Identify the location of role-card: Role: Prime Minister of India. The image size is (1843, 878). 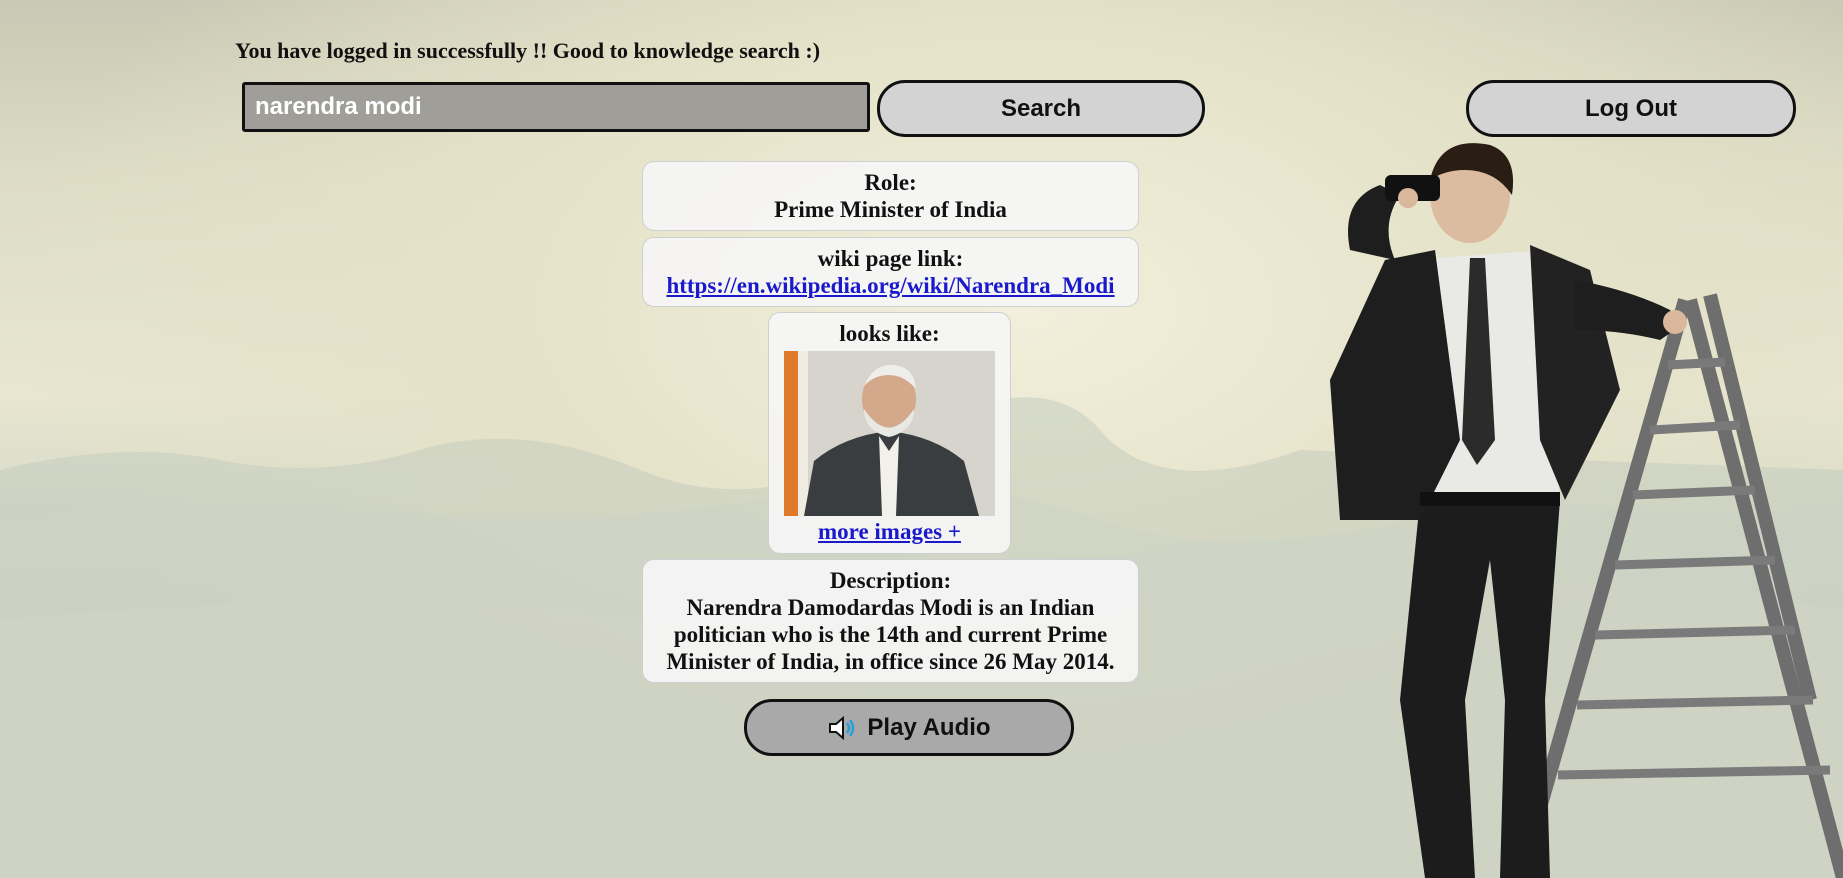
(890, 196).